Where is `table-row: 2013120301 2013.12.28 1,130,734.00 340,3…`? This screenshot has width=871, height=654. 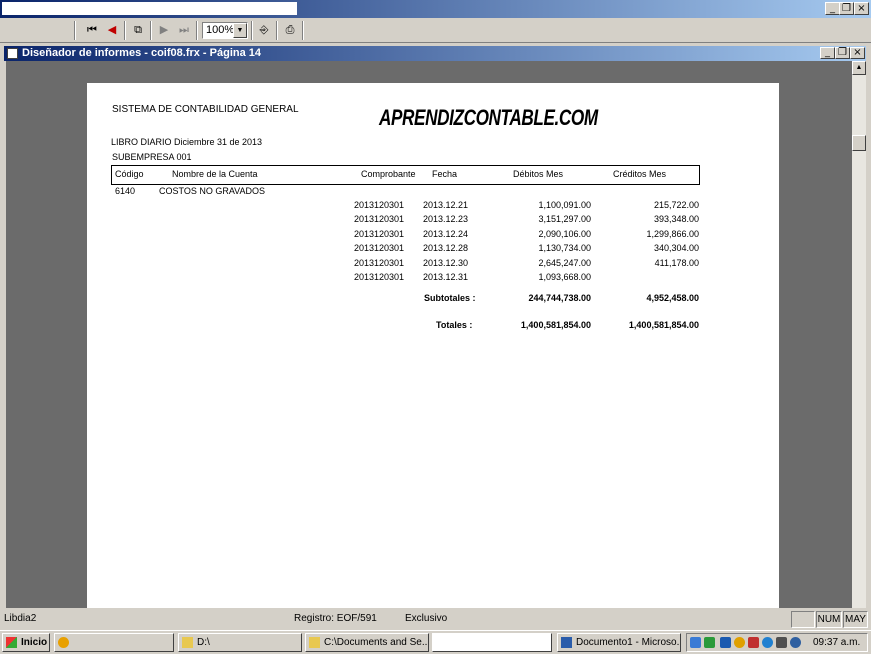 table-row: 2013120301 2013.12.28 1,130,734.00 340,3… is located at coordinates (433, 249).